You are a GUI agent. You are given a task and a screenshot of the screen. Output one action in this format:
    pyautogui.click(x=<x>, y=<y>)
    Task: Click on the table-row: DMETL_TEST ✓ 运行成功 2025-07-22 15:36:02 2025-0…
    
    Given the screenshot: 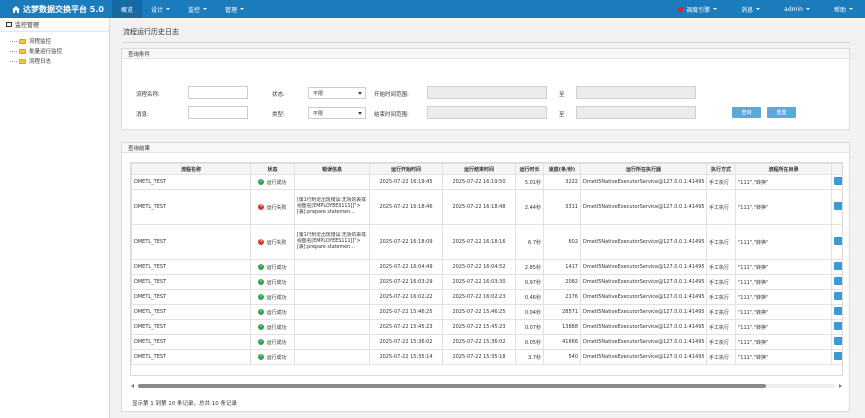 What is the action you would take?
    pyautogui.click(x=486, y=342)
    